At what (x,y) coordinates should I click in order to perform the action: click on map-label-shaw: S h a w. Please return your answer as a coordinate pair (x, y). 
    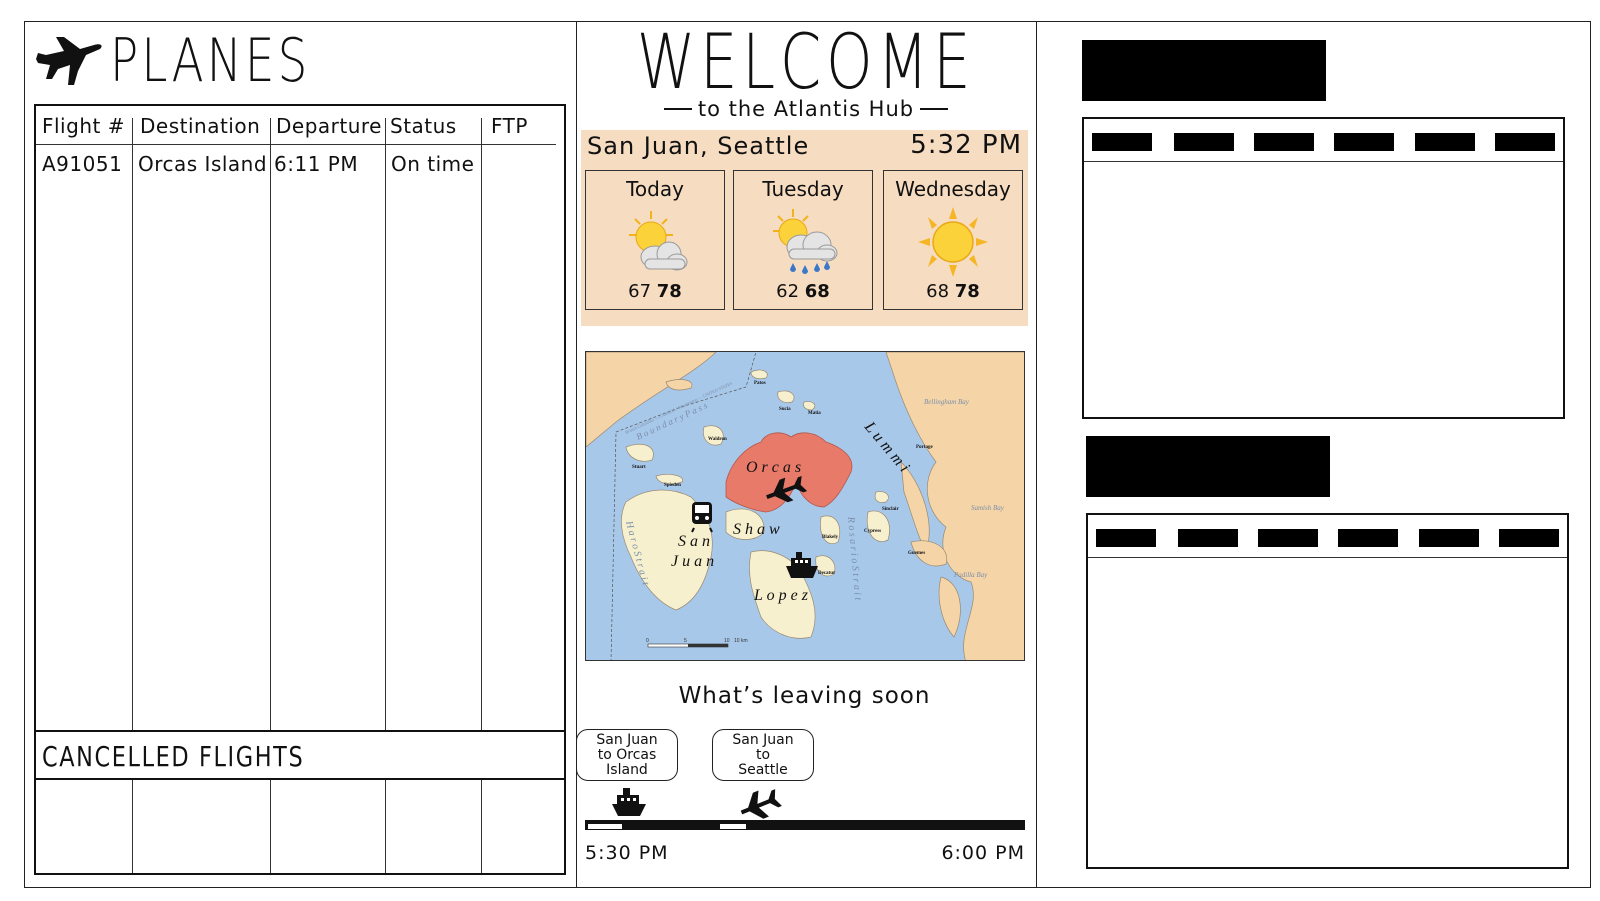
    Looking at the image, I should click on (756, 529).